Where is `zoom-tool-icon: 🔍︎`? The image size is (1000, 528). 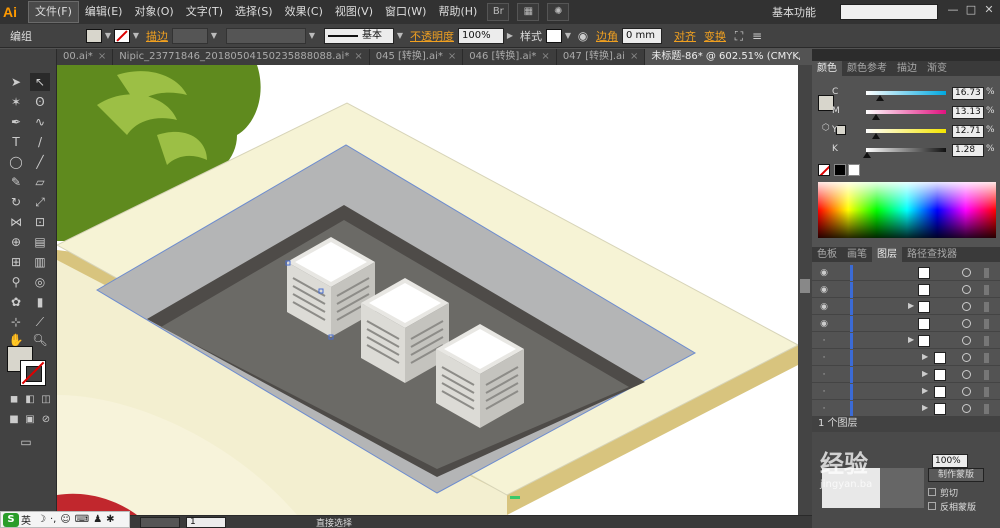 zoom-tool-icon: 🔍︎ is located at coordinates (40, 340).